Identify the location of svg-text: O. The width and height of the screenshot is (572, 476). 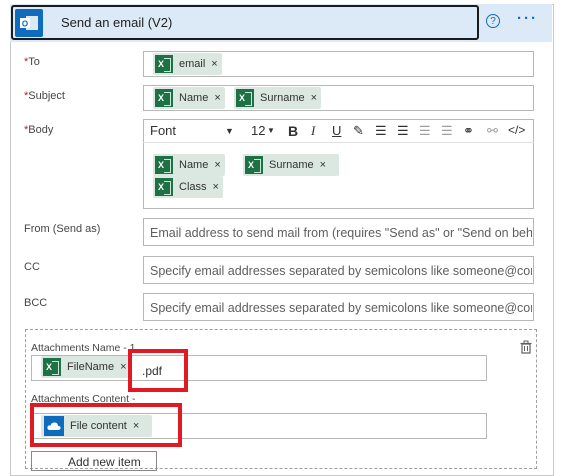
(25, 24).